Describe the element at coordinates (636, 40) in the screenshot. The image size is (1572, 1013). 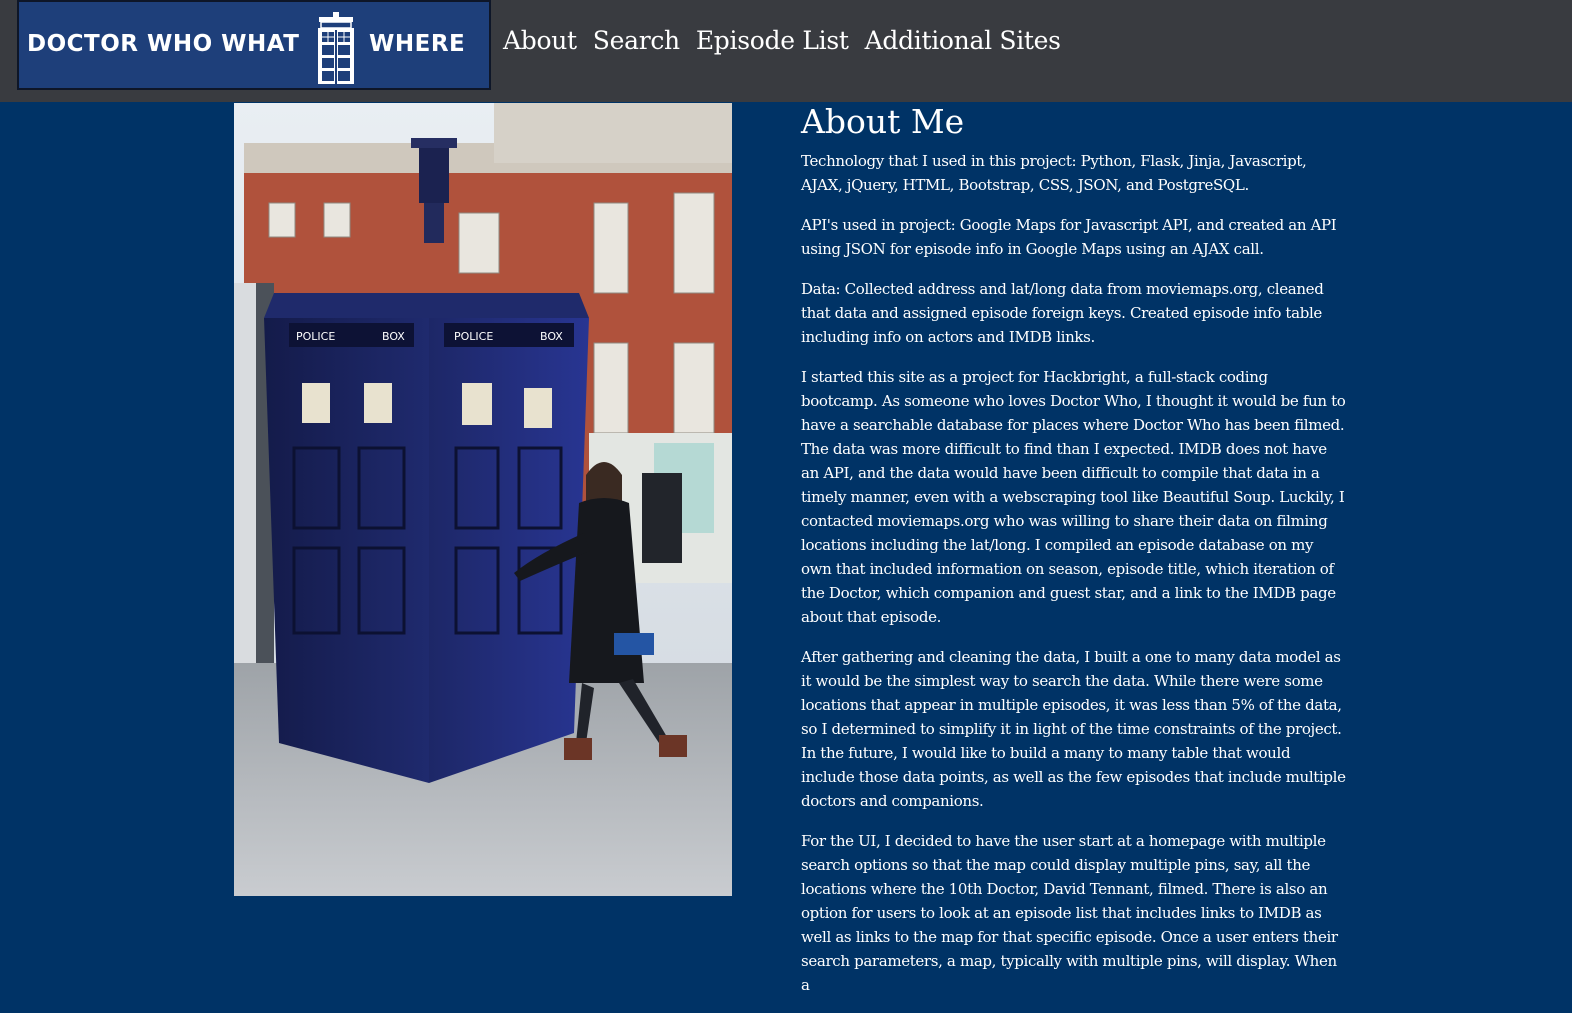
I see `nav-search-link: Search` at that location.